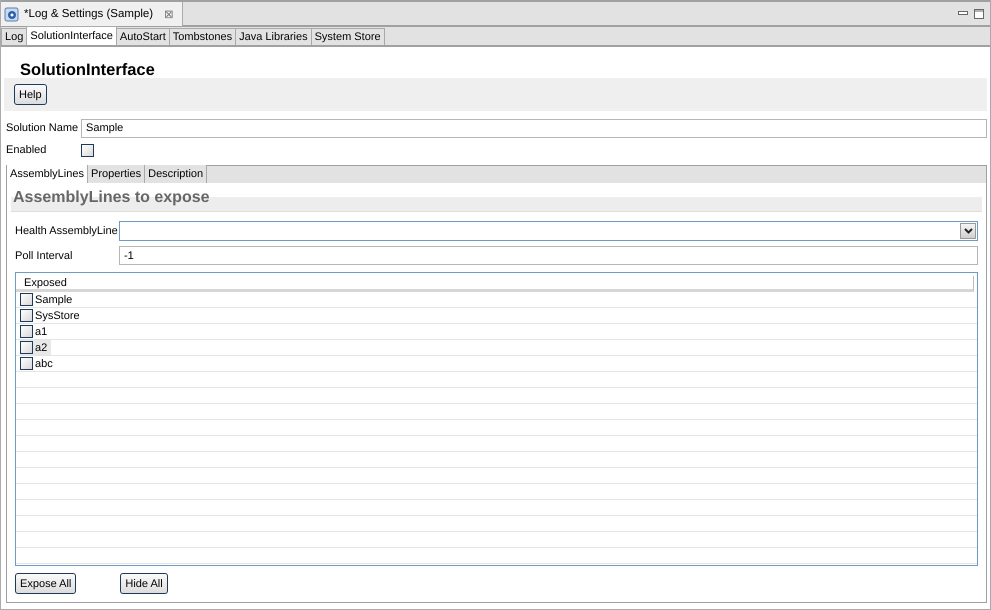  What do you see at coordinates (38, 363) in the screenshot?
I see `list-item: abc` at bounding box center [38, 363].